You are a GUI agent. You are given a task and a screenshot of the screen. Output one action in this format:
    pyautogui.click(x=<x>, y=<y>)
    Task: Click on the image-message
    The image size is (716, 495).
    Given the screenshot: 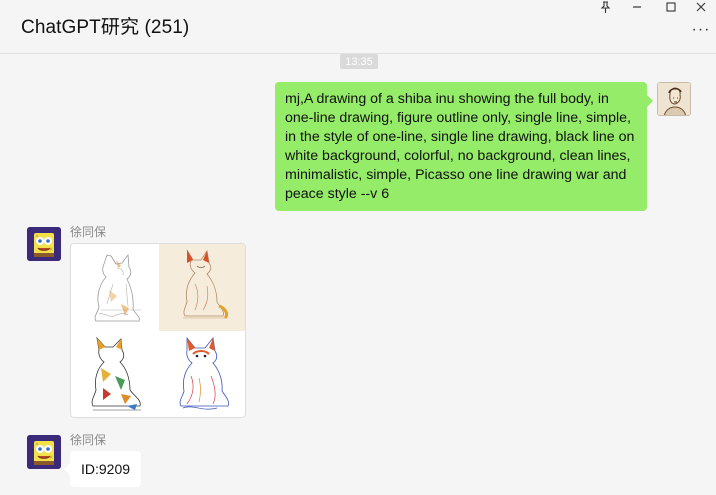 What is the action you would take?
    pyautogui.click(x=158, y=330)
    